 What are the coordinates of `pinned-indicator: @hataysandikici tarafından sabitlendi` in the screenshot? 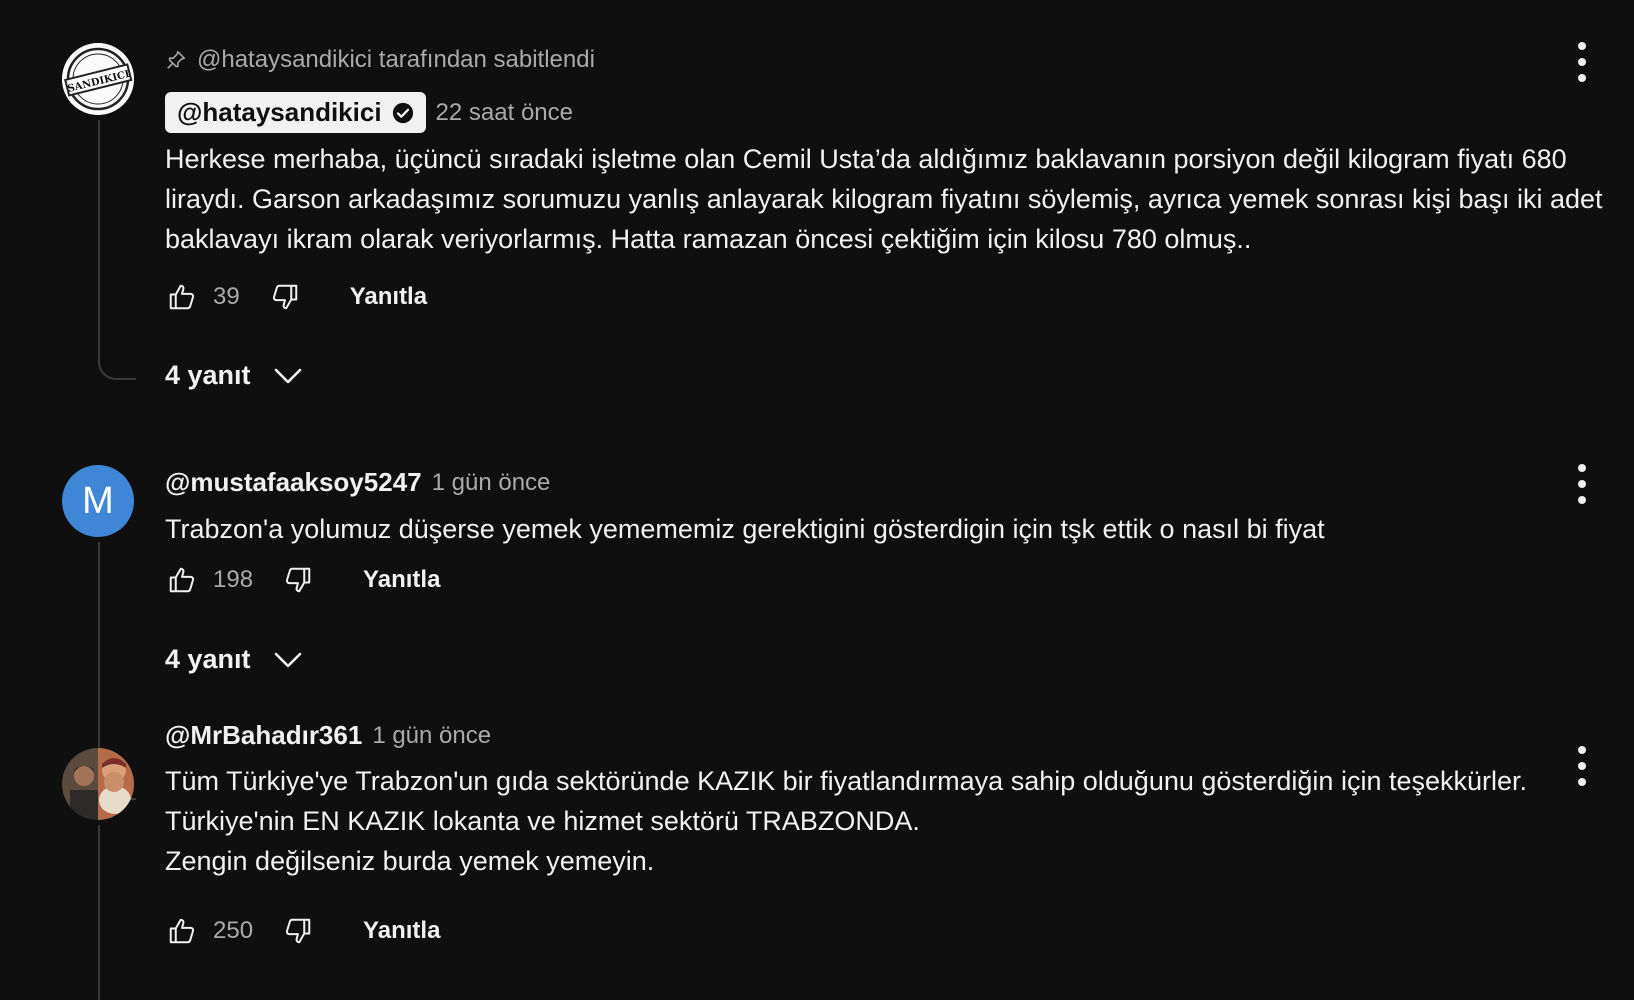 It's located at (380, 60).